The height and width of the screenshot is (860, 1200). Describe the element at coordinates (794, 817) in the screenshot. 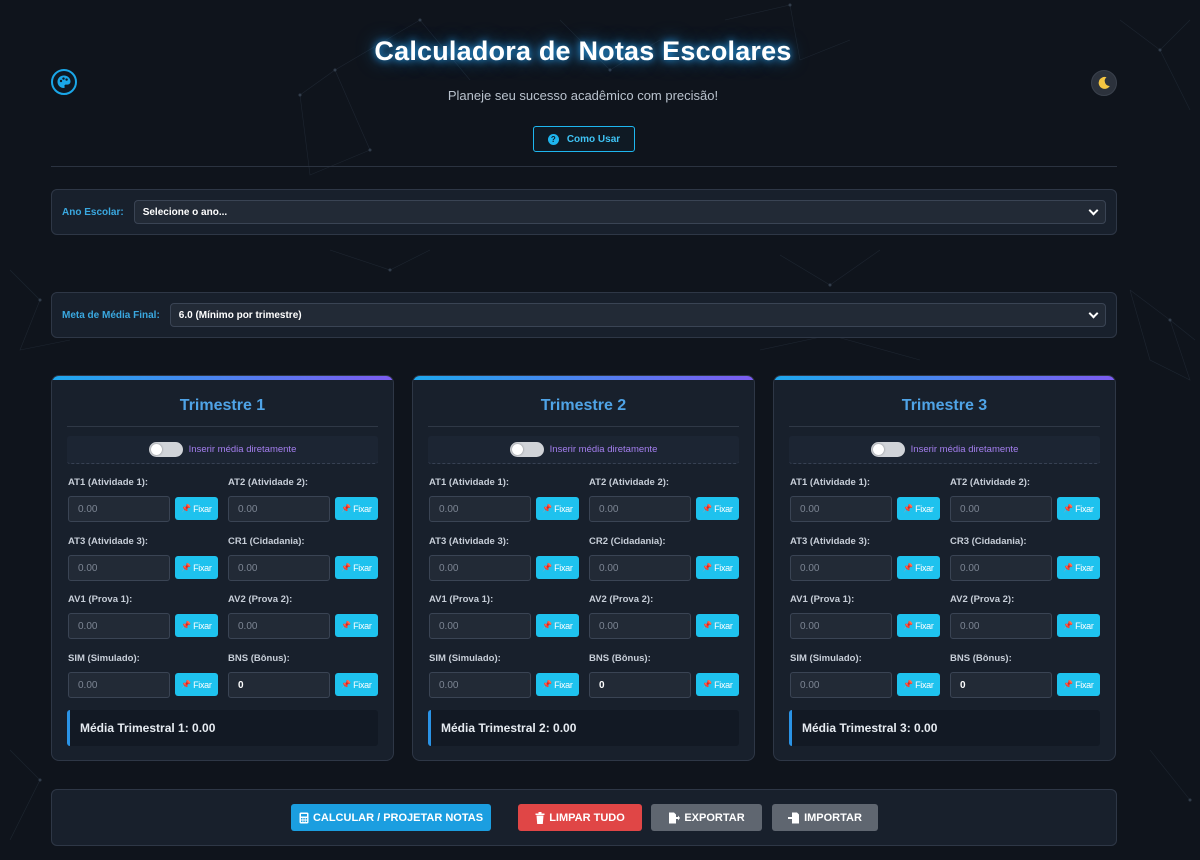

I see `file-import-icon` at that location.